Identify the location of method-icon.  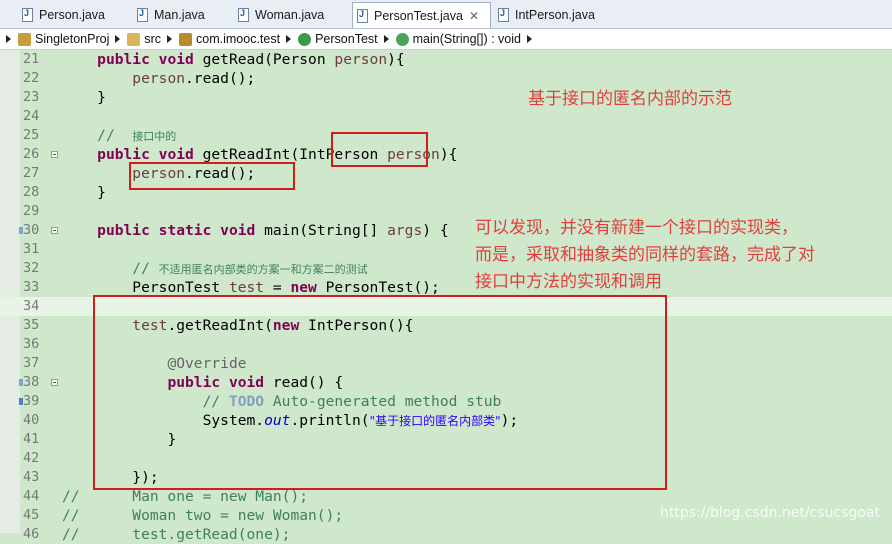
(402, 39).